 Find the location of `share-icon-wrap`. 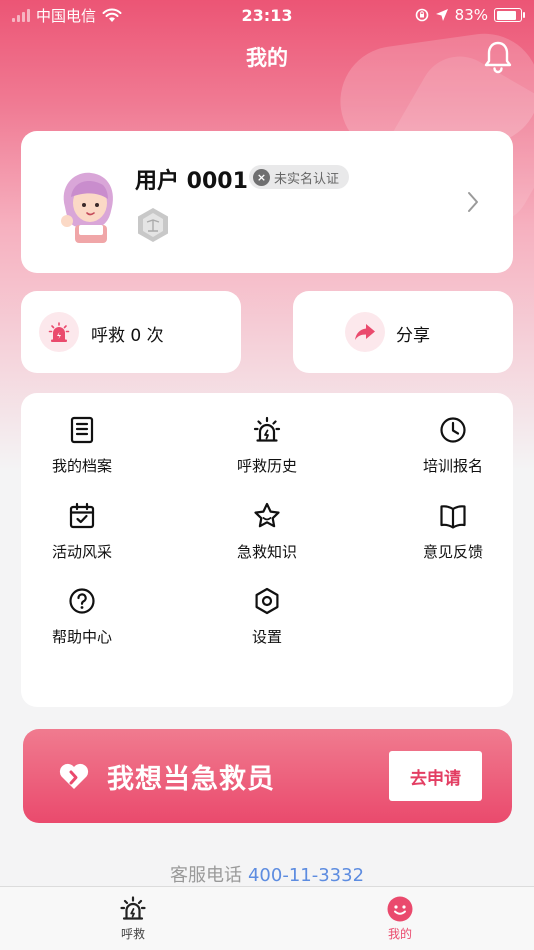

share-icon-wrap is located at coordinates (365, 332).